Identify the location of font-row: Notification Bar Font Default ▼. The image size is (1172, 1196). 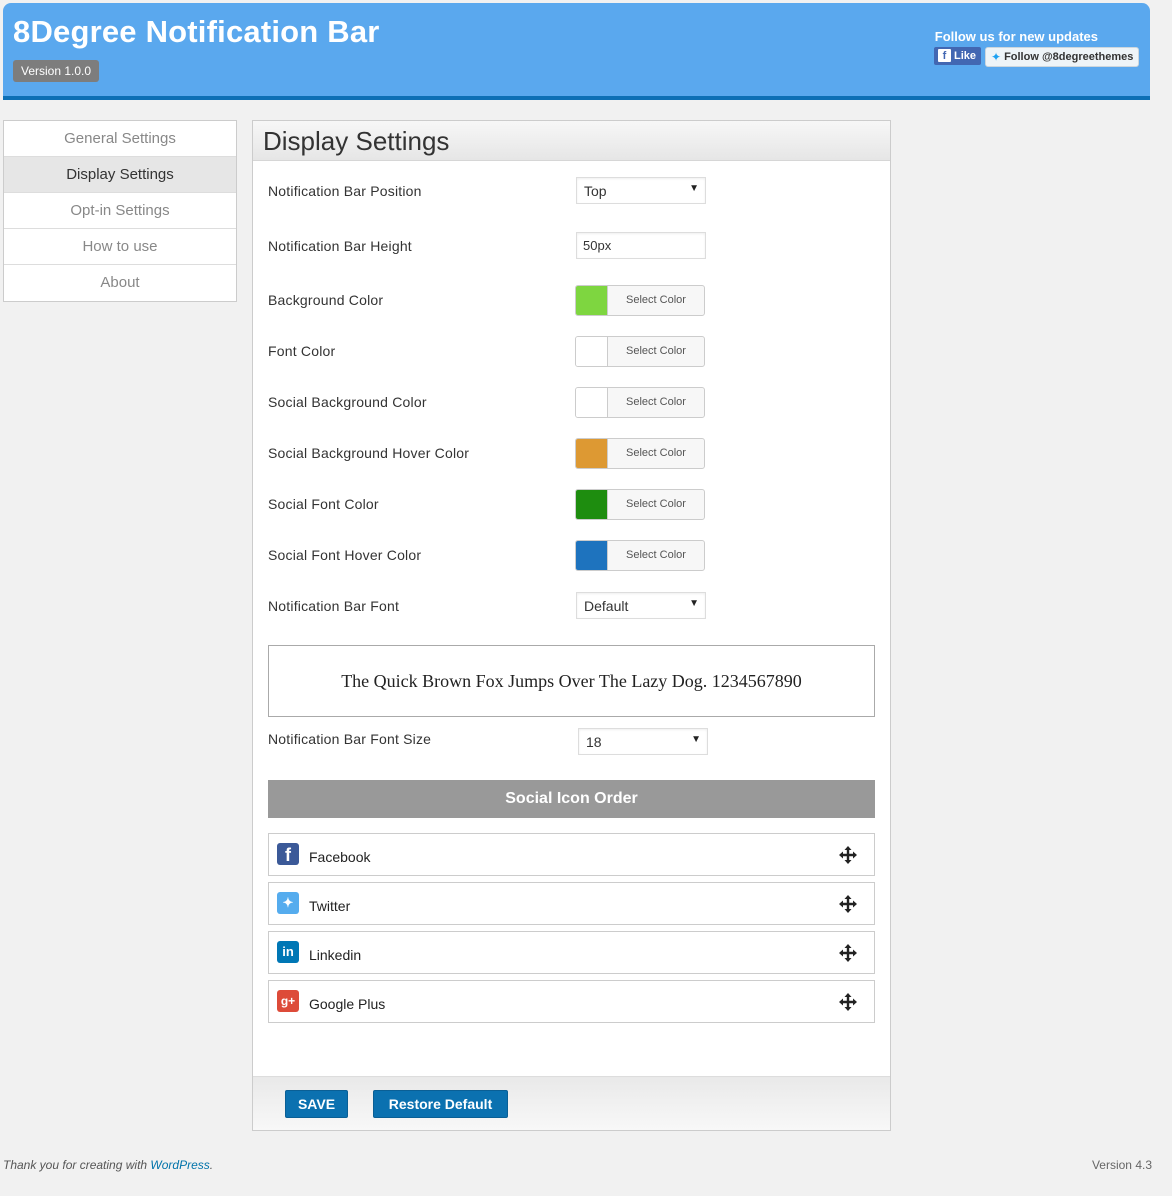
(573, 607).